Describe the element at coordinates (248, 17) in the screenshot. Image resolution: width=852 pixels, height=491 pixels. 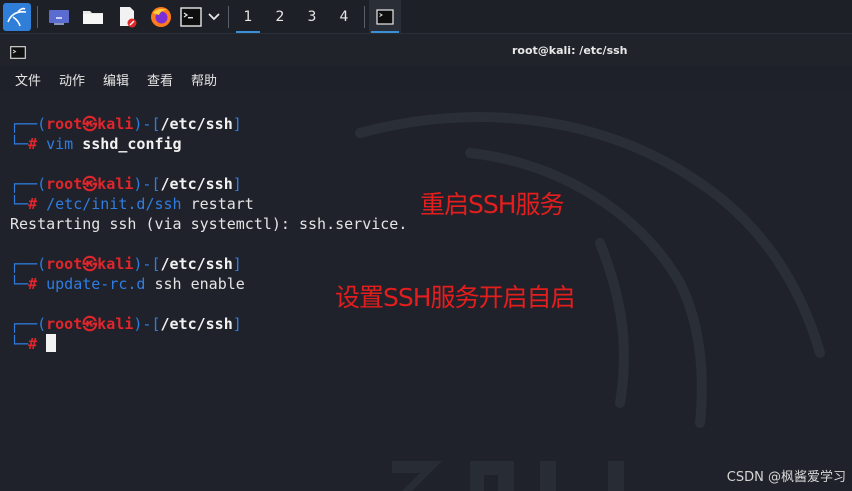
I see `workspace-1: 1` at that location.